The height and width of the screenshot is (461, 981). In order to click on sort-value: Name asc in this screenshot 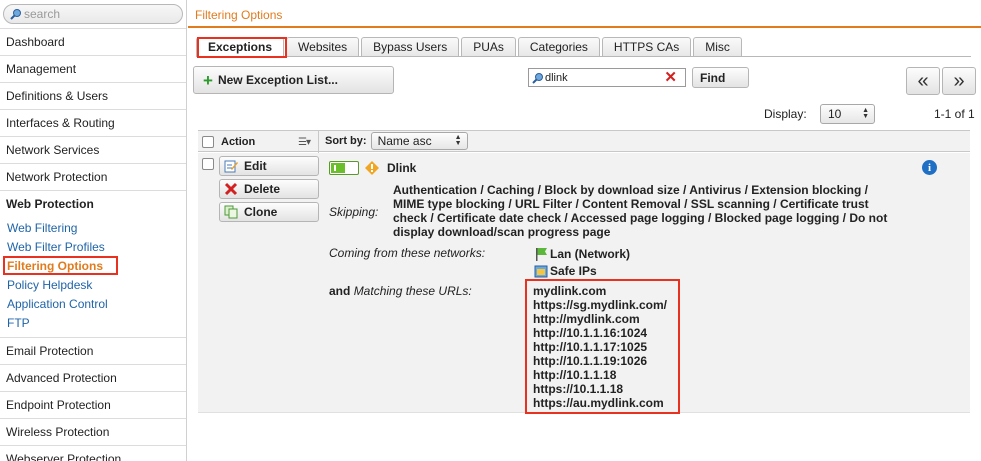, I will do `click(404, 141)`.